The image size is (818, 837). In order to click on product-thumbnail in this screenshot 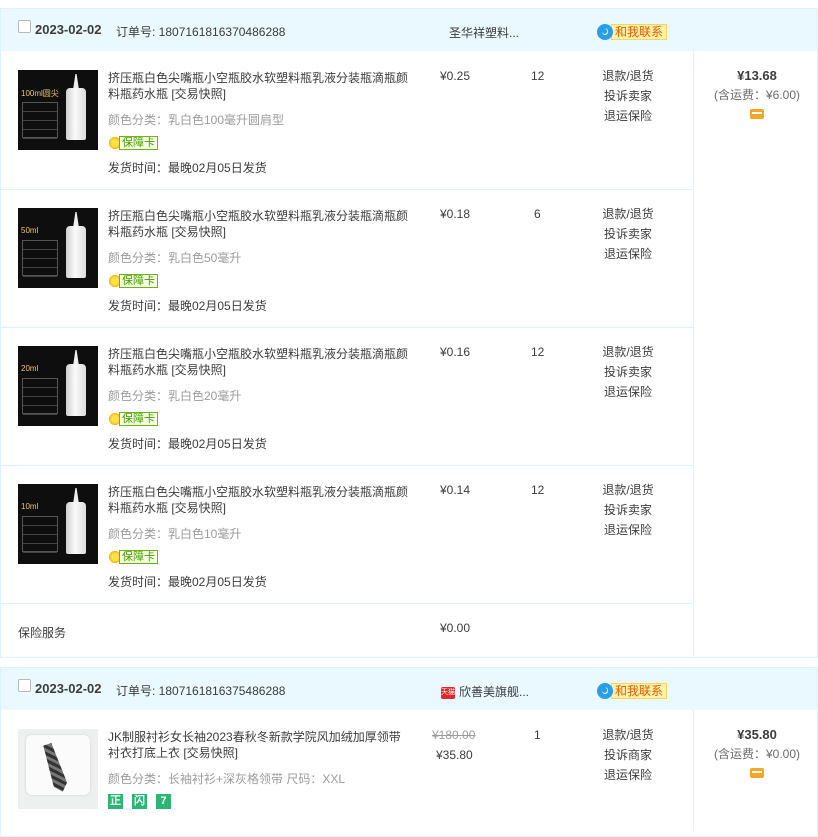, I will do `click(58, 769)`.